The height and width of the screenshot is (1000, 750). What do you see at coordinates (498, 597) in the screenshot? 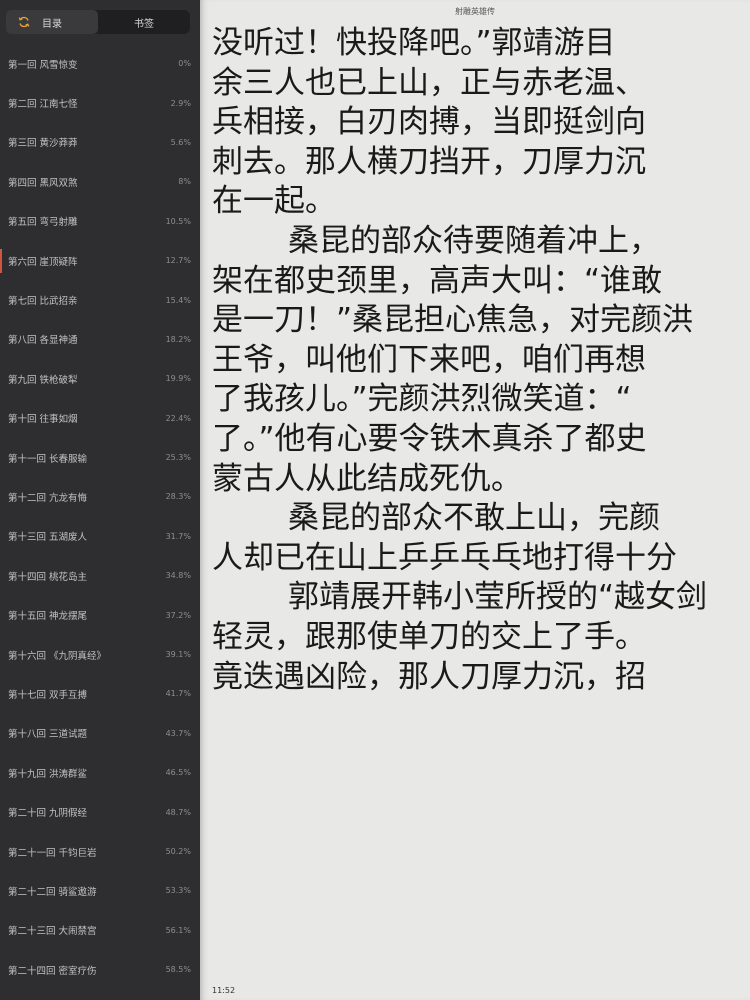
I see `text-line: 郭靖展开韩小莹所授的“越女剑` at bounding box center [498, 597].